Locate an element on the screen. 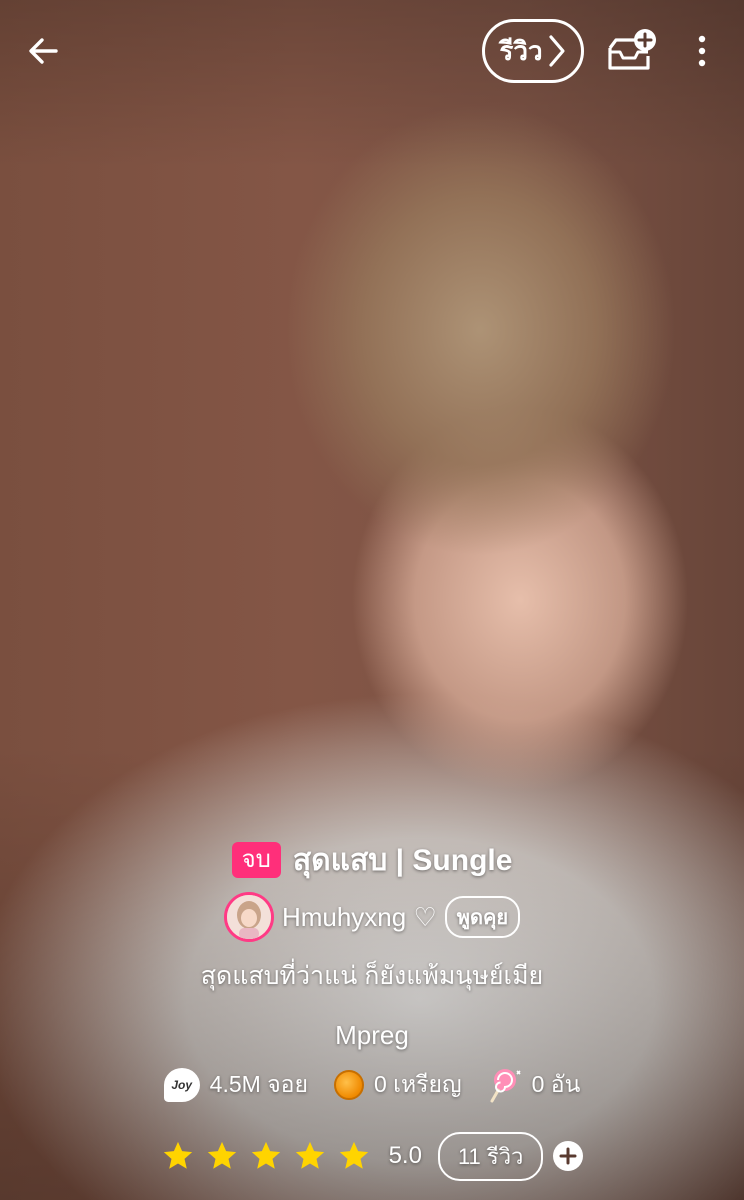 The width and height of the screenshot is (744, 1200). review-count-button: 11 รีวิว is located at coordinates (490, 1156).